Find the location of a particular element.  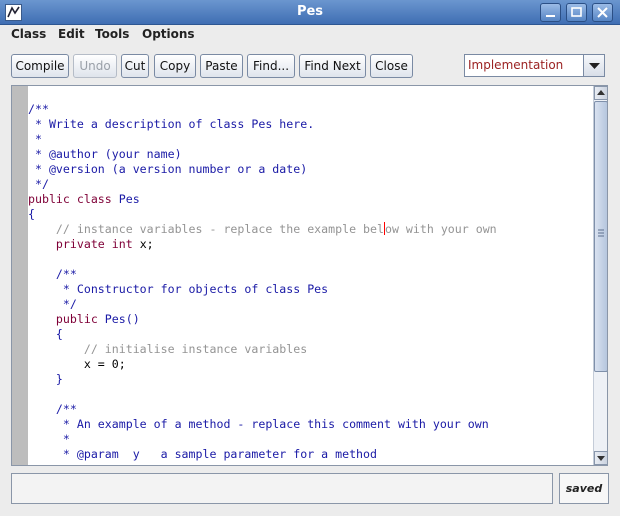

paste-button: Paste is located at coordinates (221, 66).